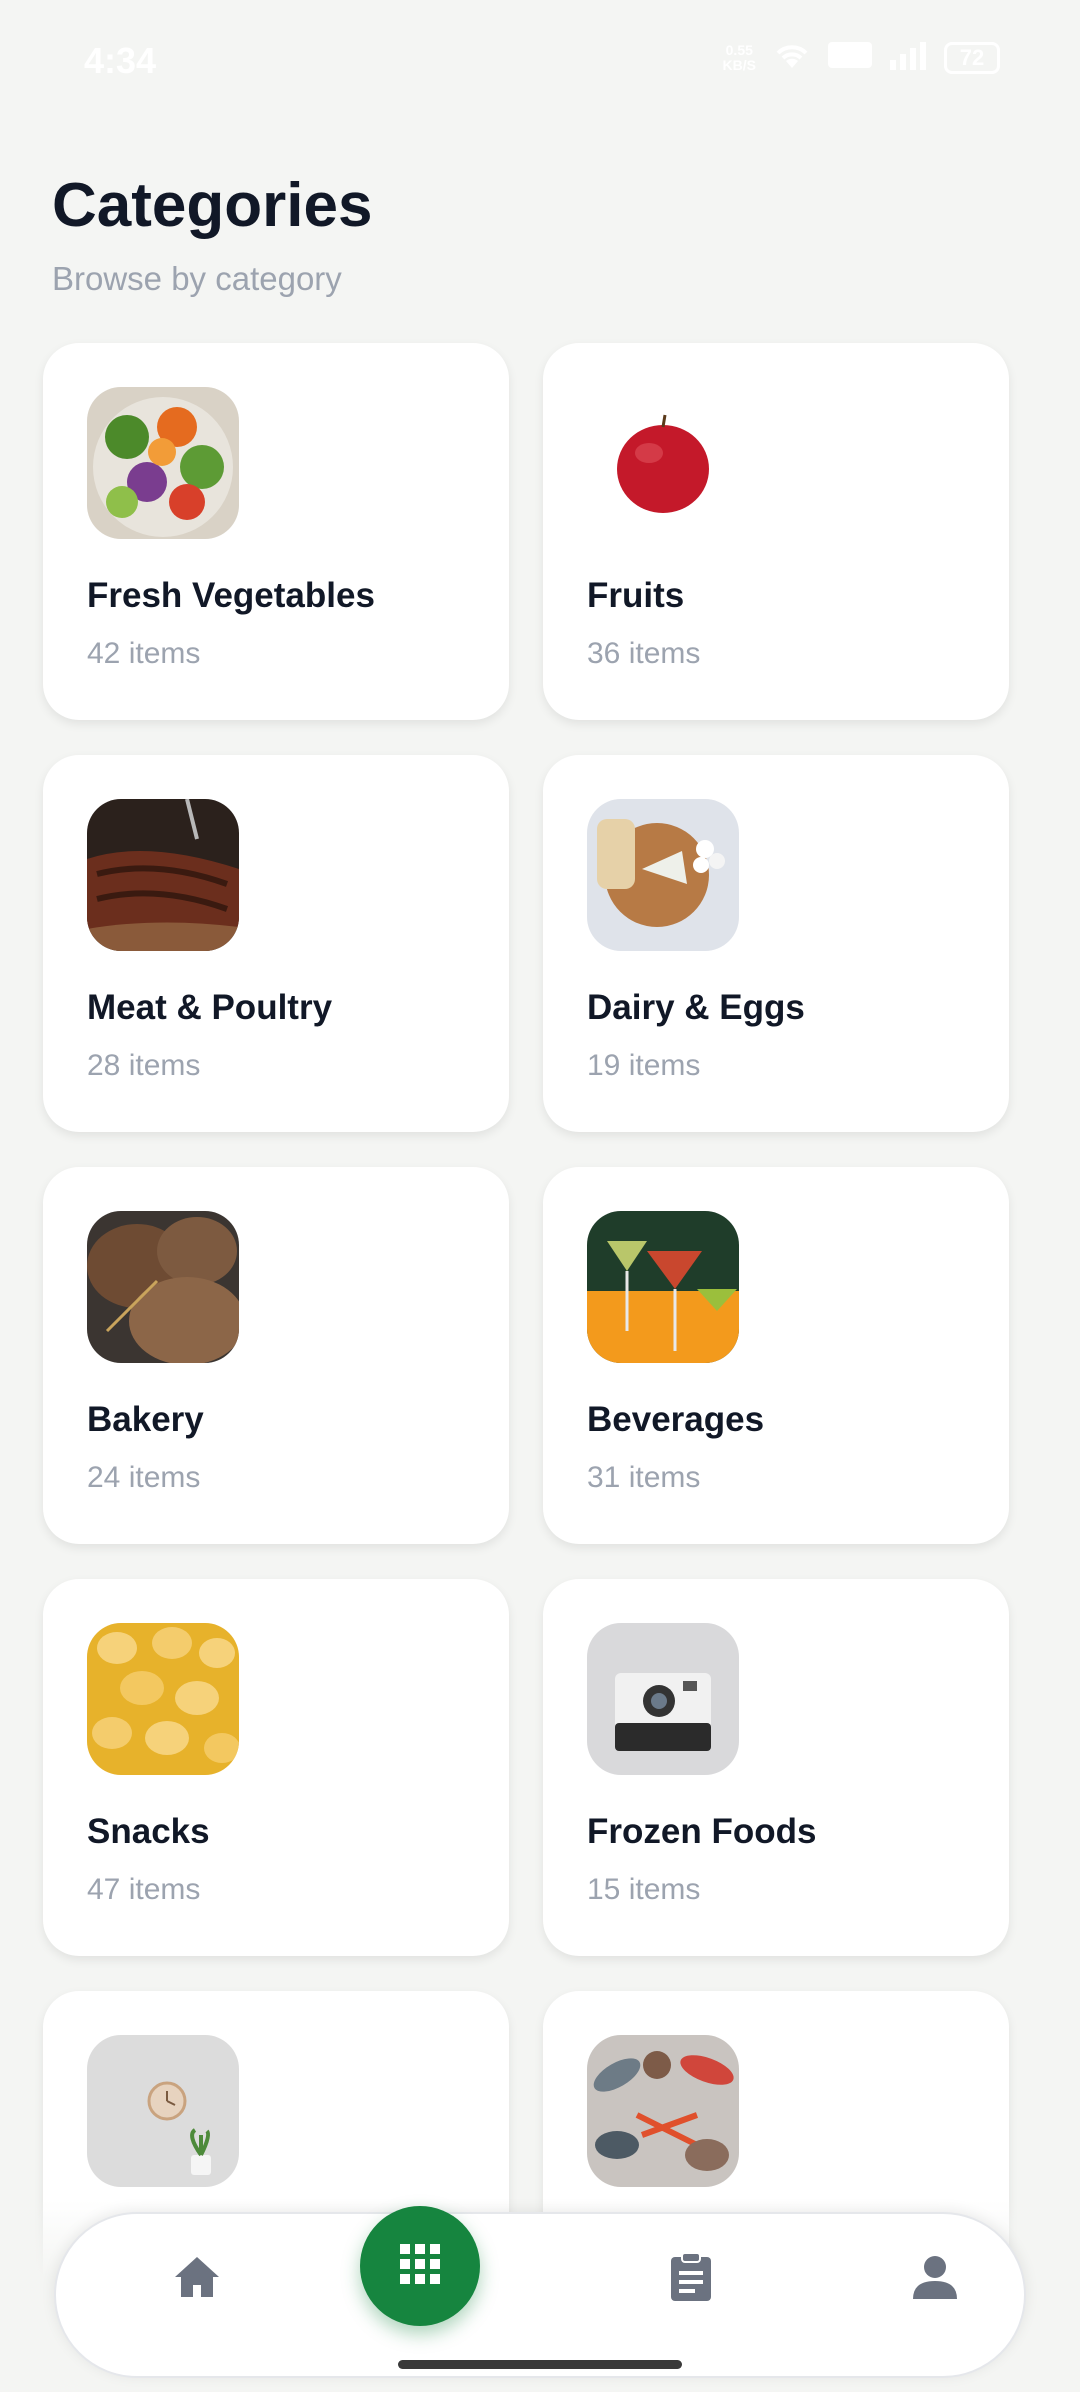  I want to click on category-name: Fresh Vegetables, so click(231, 595).